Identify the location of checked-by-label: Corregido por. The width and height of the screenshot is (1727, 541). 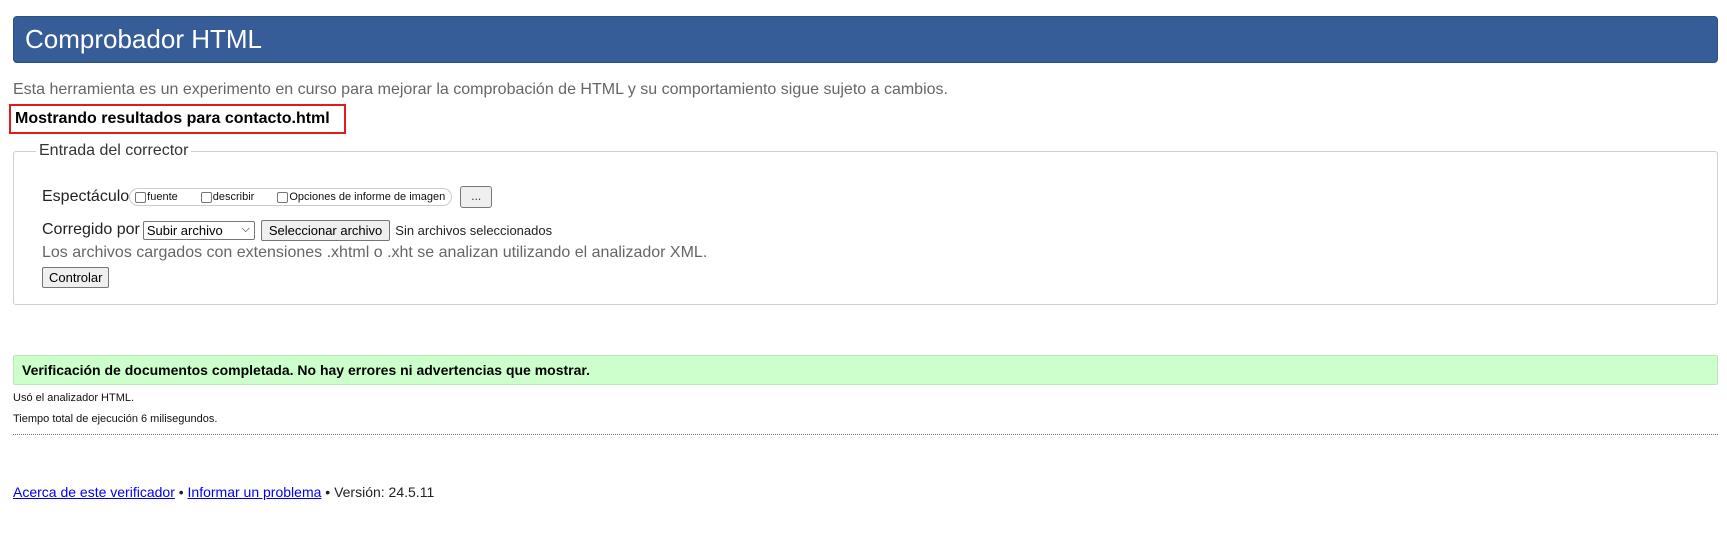
(91, 229).